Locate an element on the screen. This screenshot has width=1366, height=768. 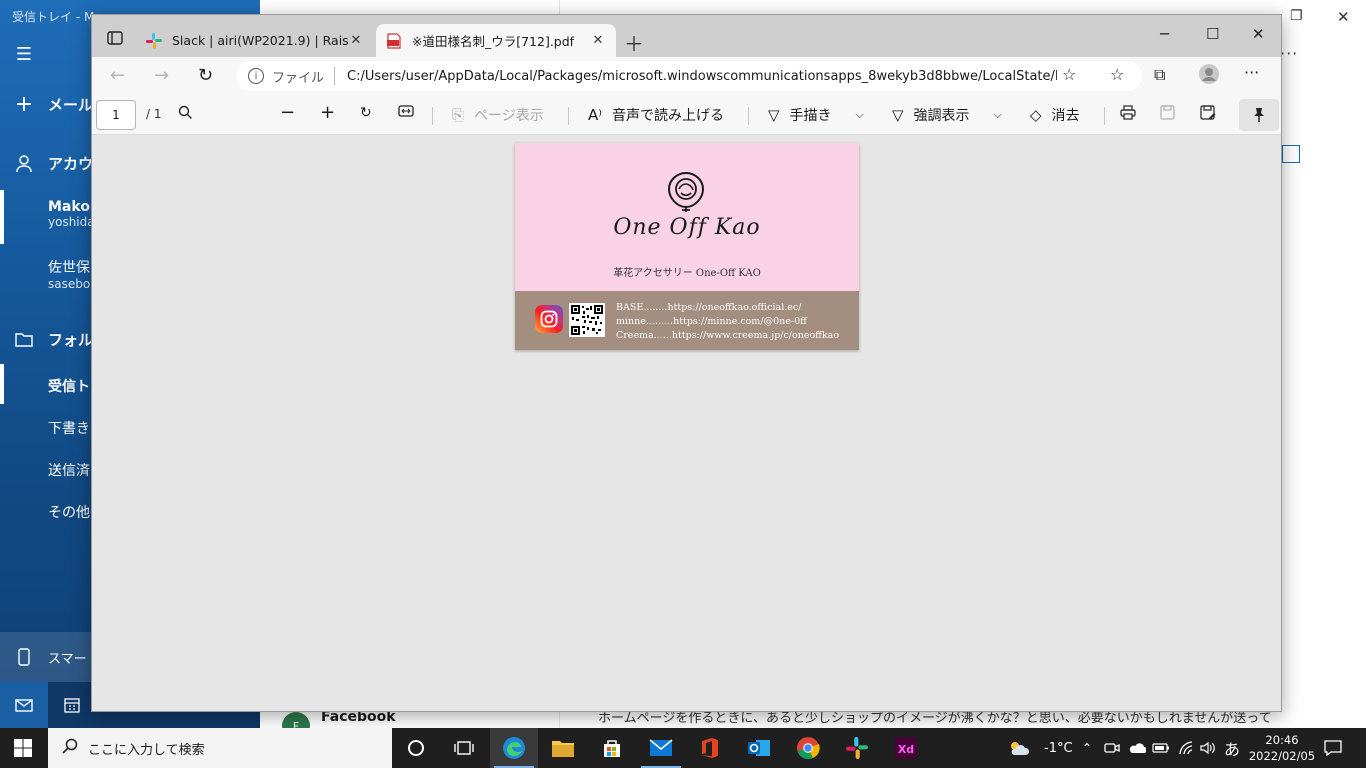
eraser-icon: ◇ is located at coordinates (1036, 115).